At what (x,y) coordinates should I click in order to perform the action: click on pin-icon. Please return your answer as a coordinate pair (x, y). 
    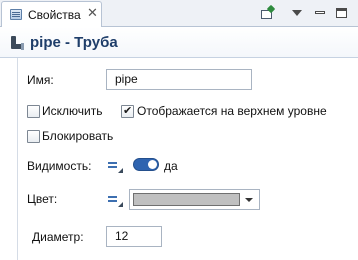
    Looking at the image, I should click on (267, 13).